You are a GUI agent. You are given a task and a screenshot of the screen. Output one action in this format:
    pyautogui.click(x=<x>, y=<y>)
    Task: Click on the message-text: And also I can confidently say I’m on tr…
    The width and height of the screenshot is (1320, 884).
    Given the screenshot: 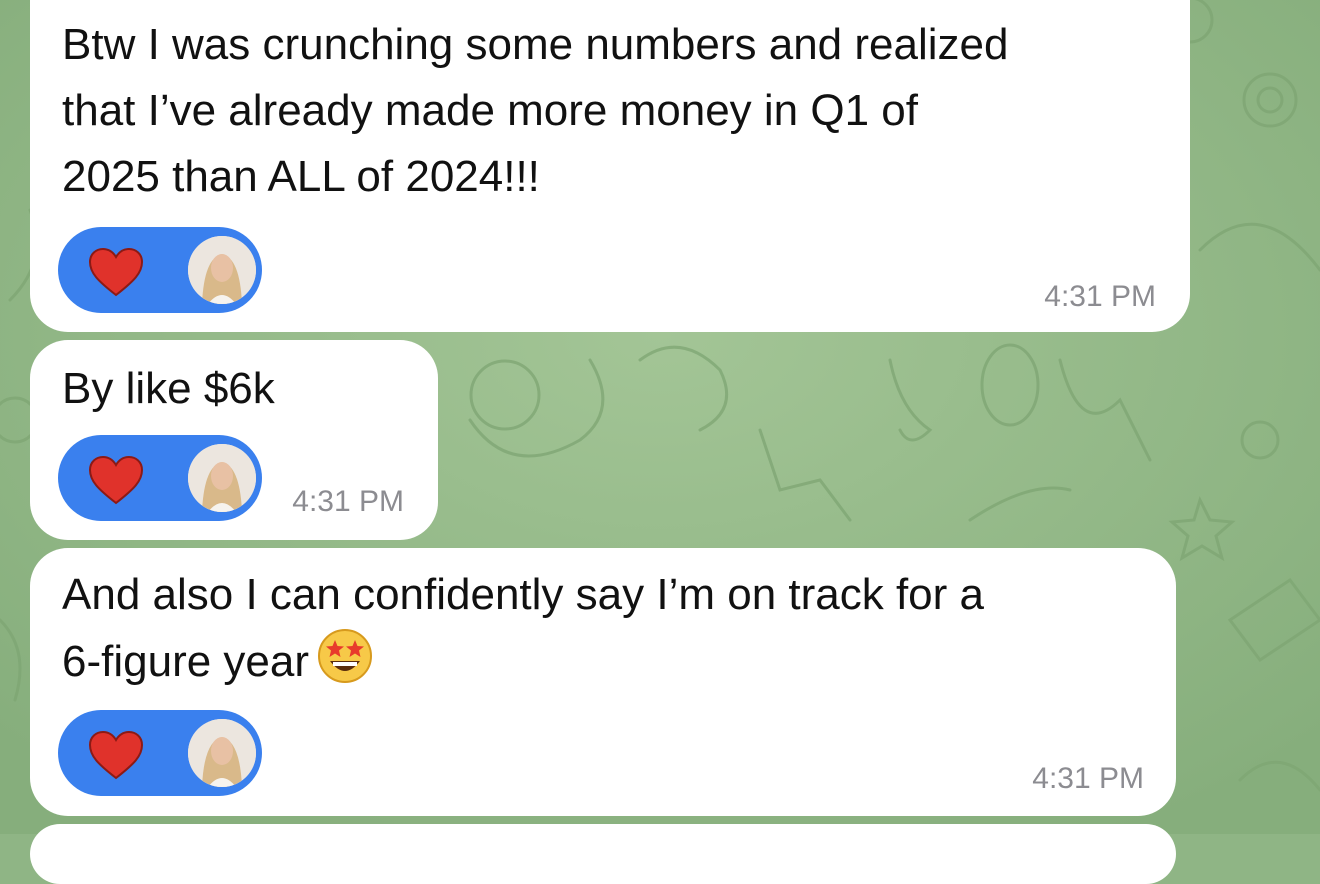 What is the action you would take?
    pyautogui.click(x=523, y=628)
    